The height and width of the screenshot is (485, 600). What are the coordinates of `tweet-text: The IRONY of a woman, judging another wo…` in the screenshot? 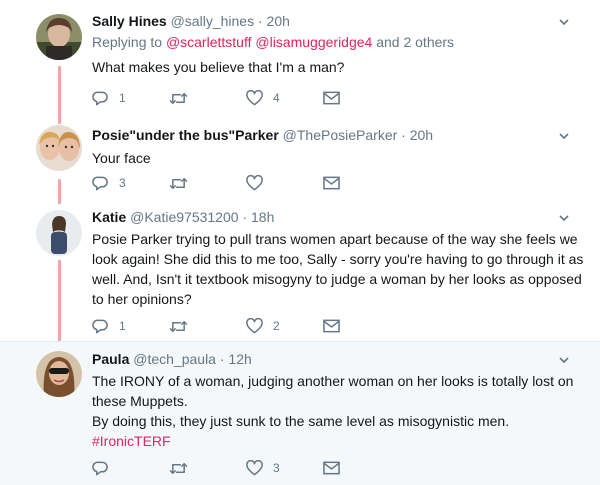 It's located at (339, 411).